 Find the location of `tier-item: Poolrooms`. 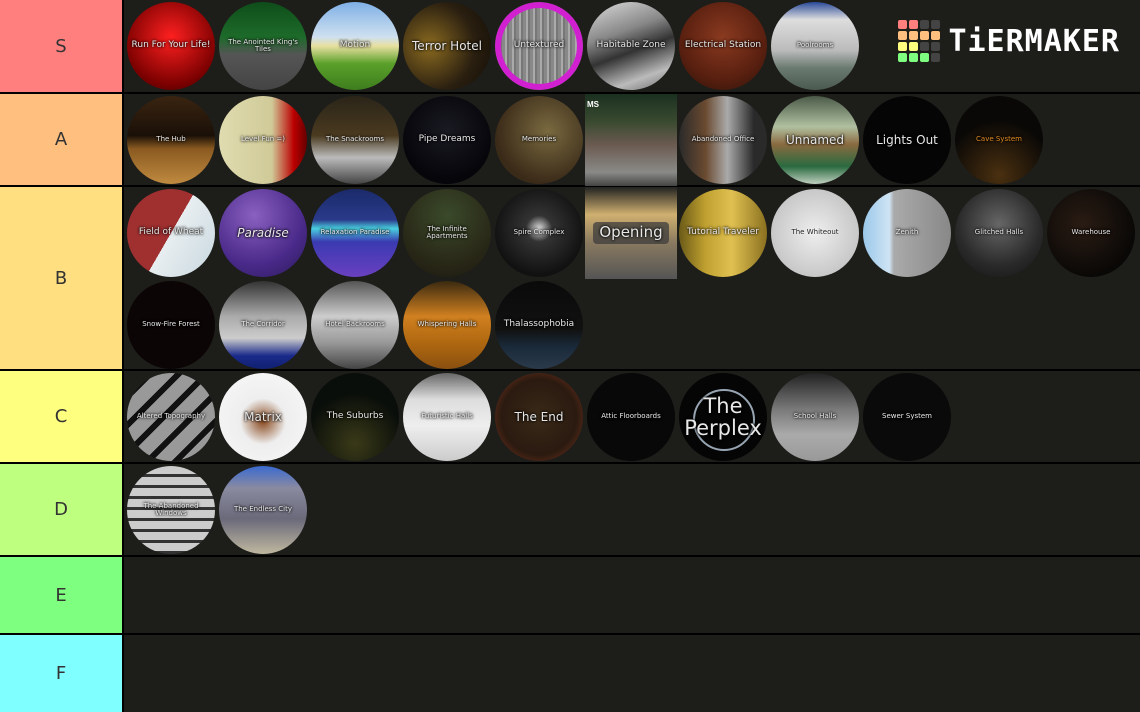

tier-item: Poolrooms is located at coordinates (815, 46).